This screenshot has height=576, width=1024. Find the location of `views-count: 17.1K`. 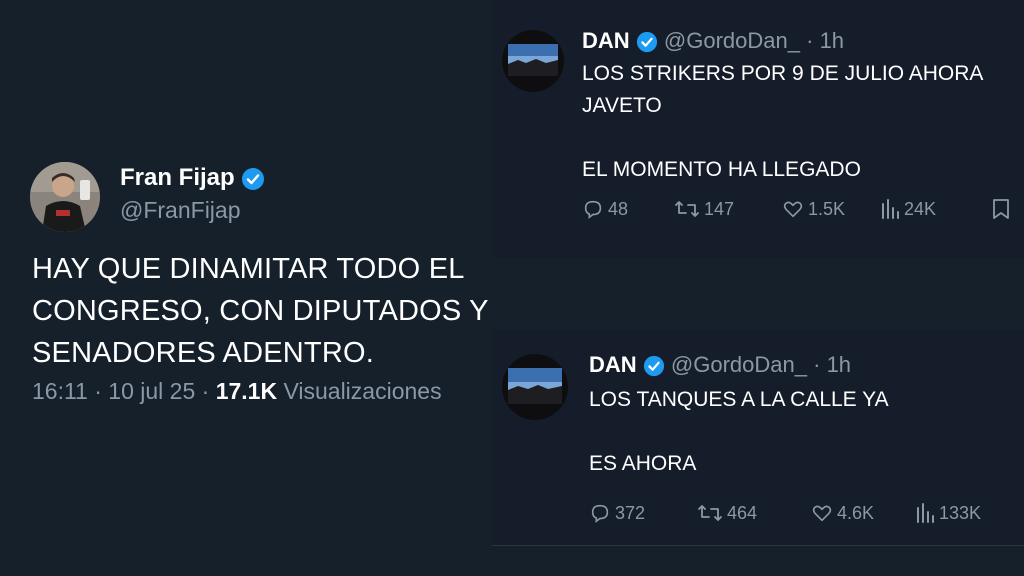

views-count: 17.1K is located at coordinates (246, 391).